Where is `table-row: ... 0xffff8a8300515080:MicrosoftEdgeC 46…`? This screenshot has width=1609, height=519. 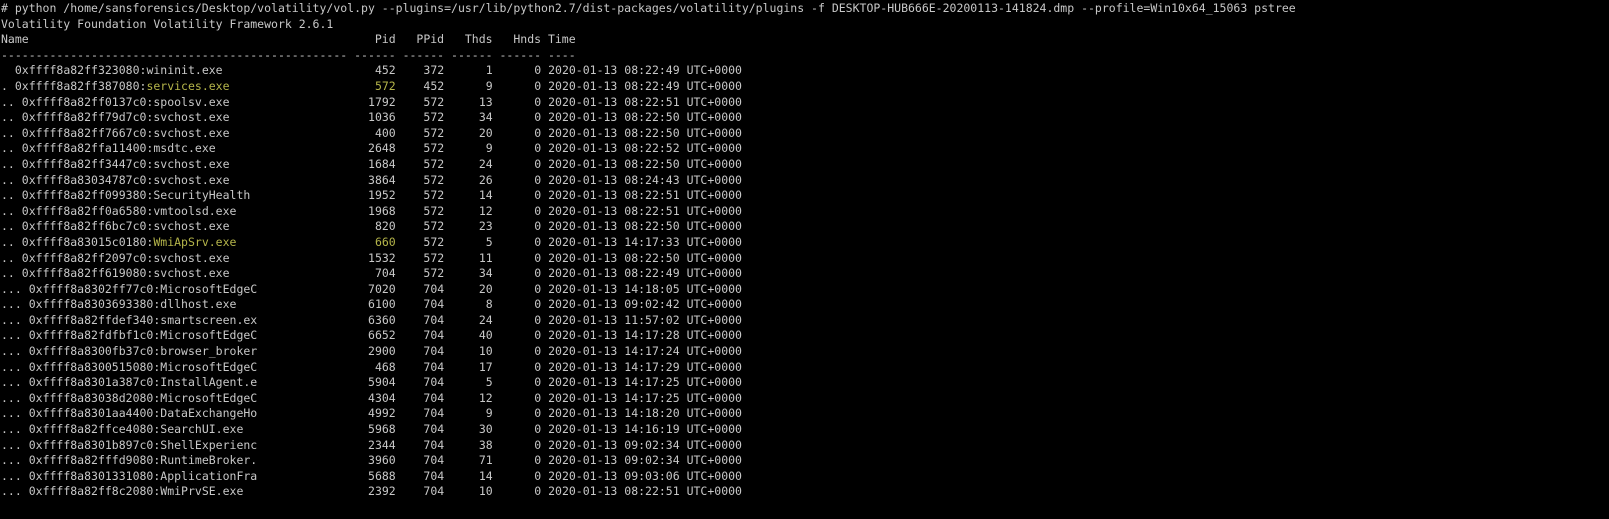
table-row: ... 0xffff8a8300515080:MicrosoftEdgeC 46… is located at coordinates (371, 366).